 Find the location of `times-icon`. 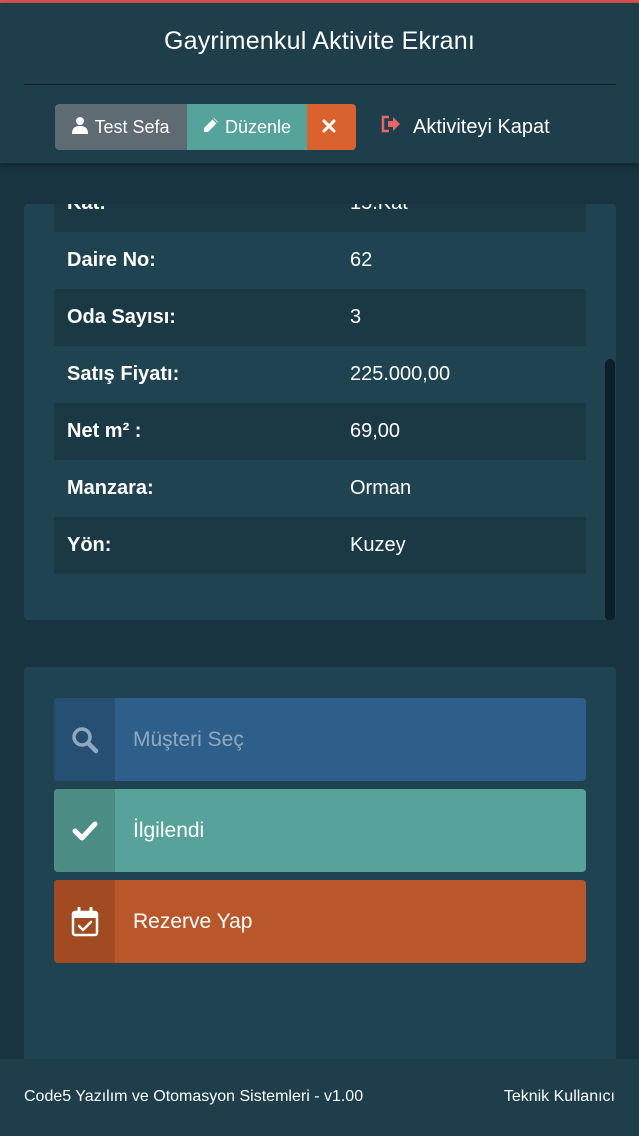

times-icon is located at coordinates (332, 127).